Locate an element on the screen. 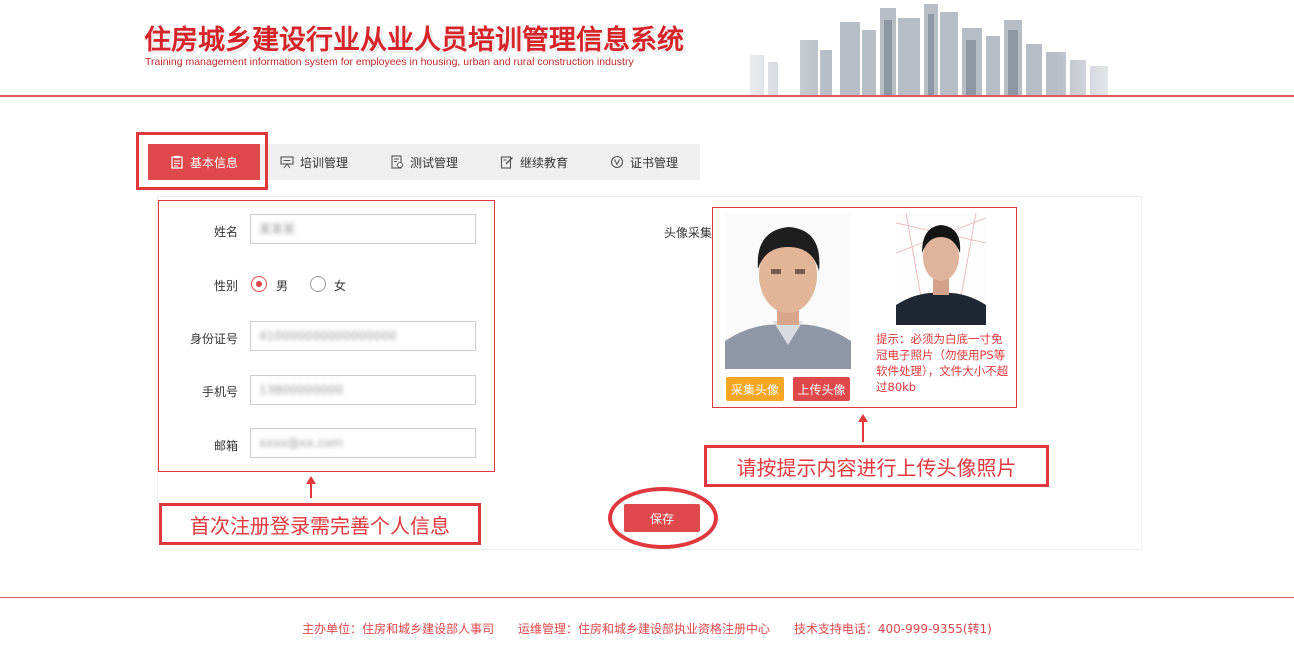  tab-continuing-education: 继续教育 is located at coordinates (534, 162).